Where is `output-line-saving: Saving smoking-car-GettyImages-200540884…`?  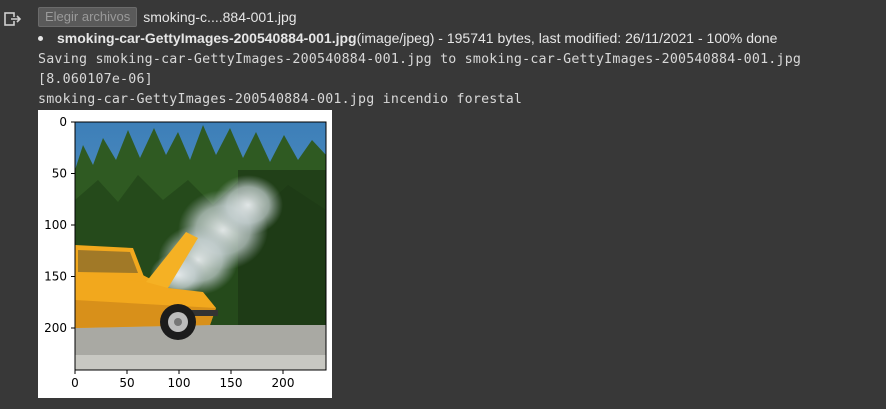
output-line-saving: Saving smoking-car-GettyImages-200540884… is located at coordinates (420, 59).